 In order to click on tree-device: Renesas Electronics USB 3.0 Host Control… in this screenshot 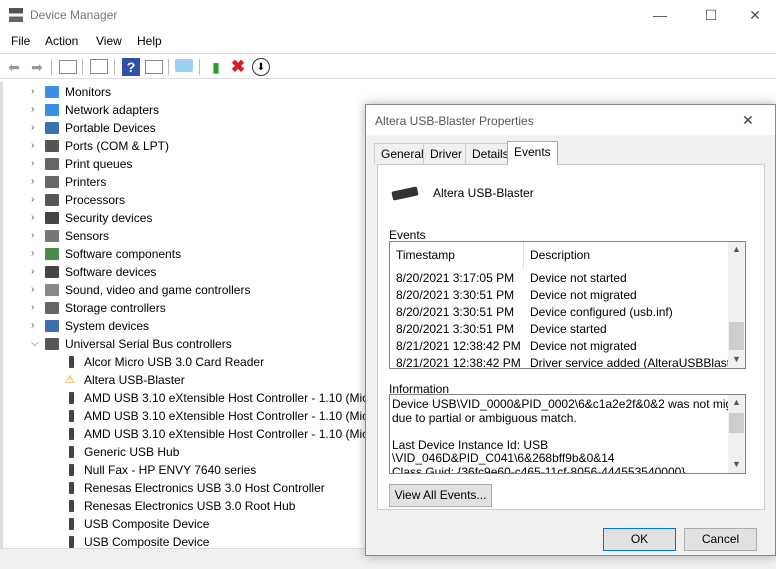, I will do `click(193, 488)`.